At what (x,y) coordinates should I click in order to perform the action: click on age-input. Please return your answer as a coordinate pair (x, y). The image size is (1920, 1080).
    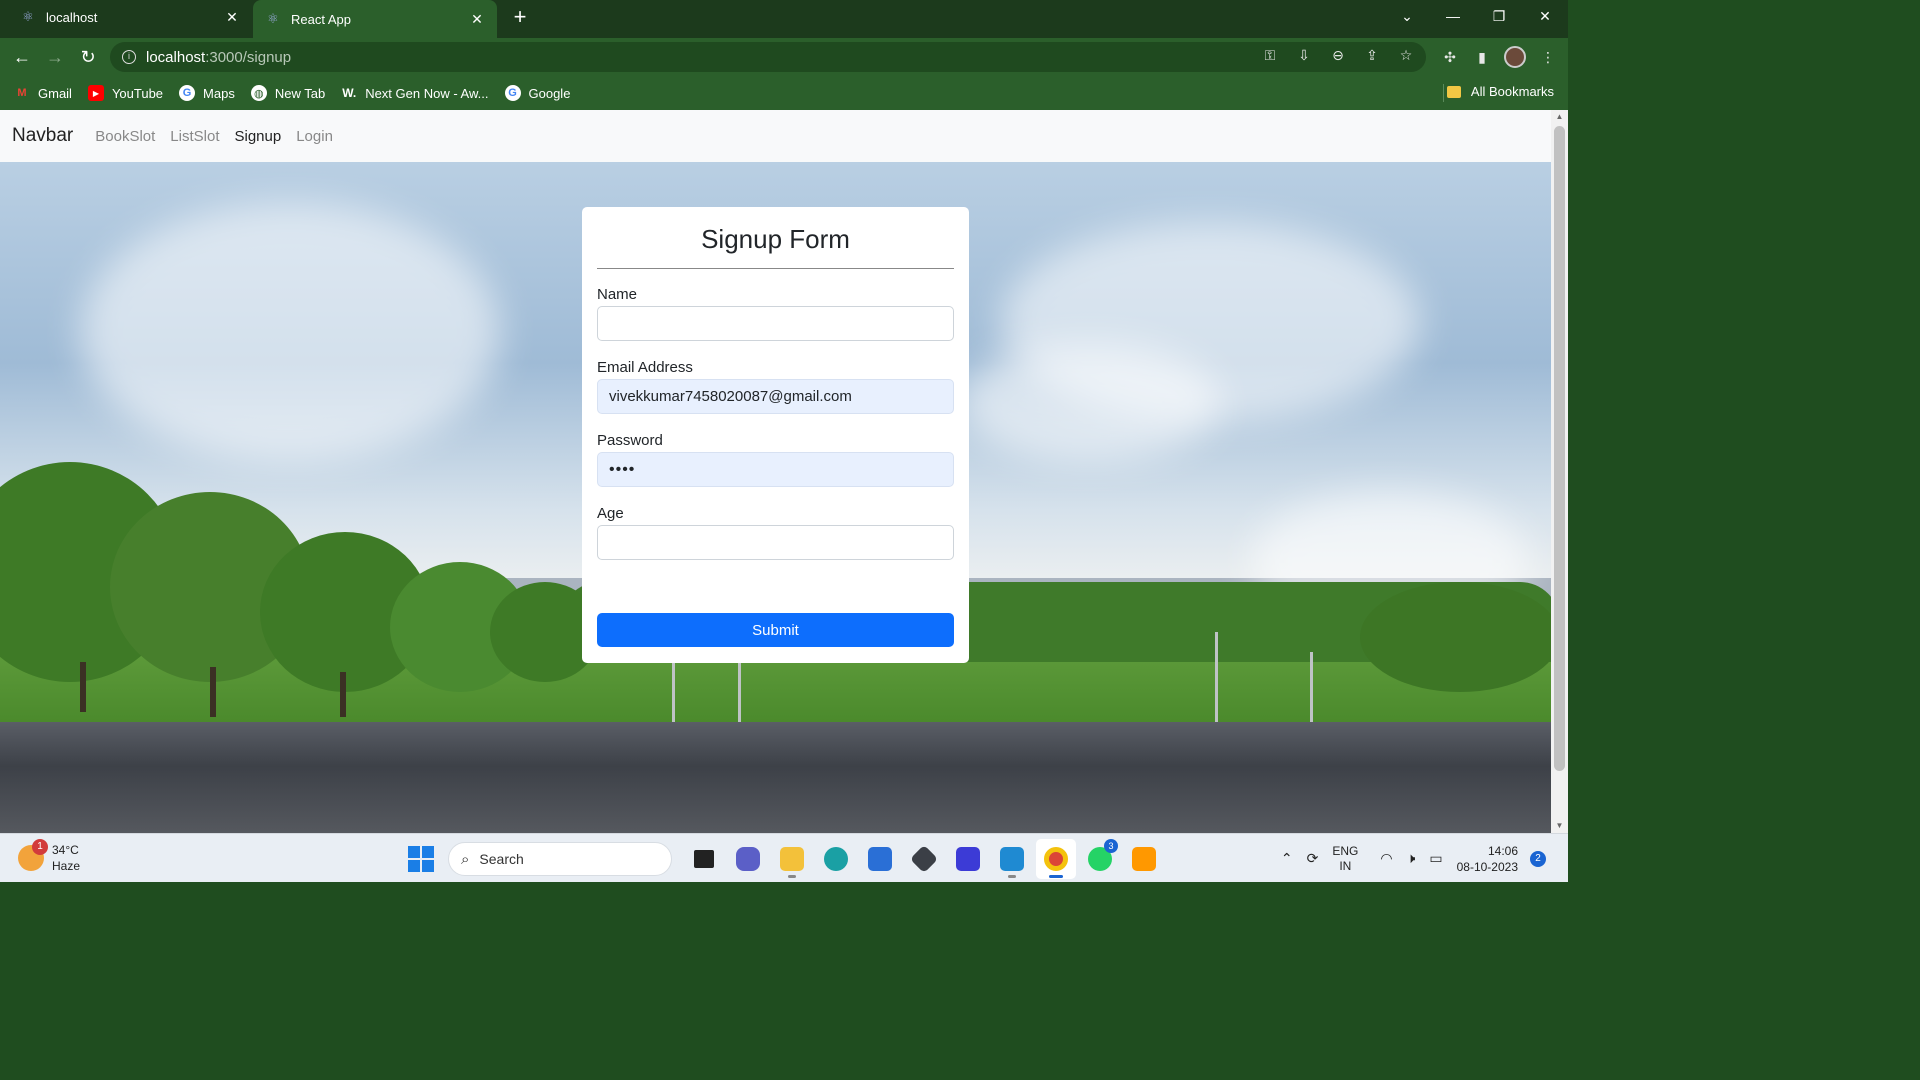
    Looking at the image, I should click on (775, 542).